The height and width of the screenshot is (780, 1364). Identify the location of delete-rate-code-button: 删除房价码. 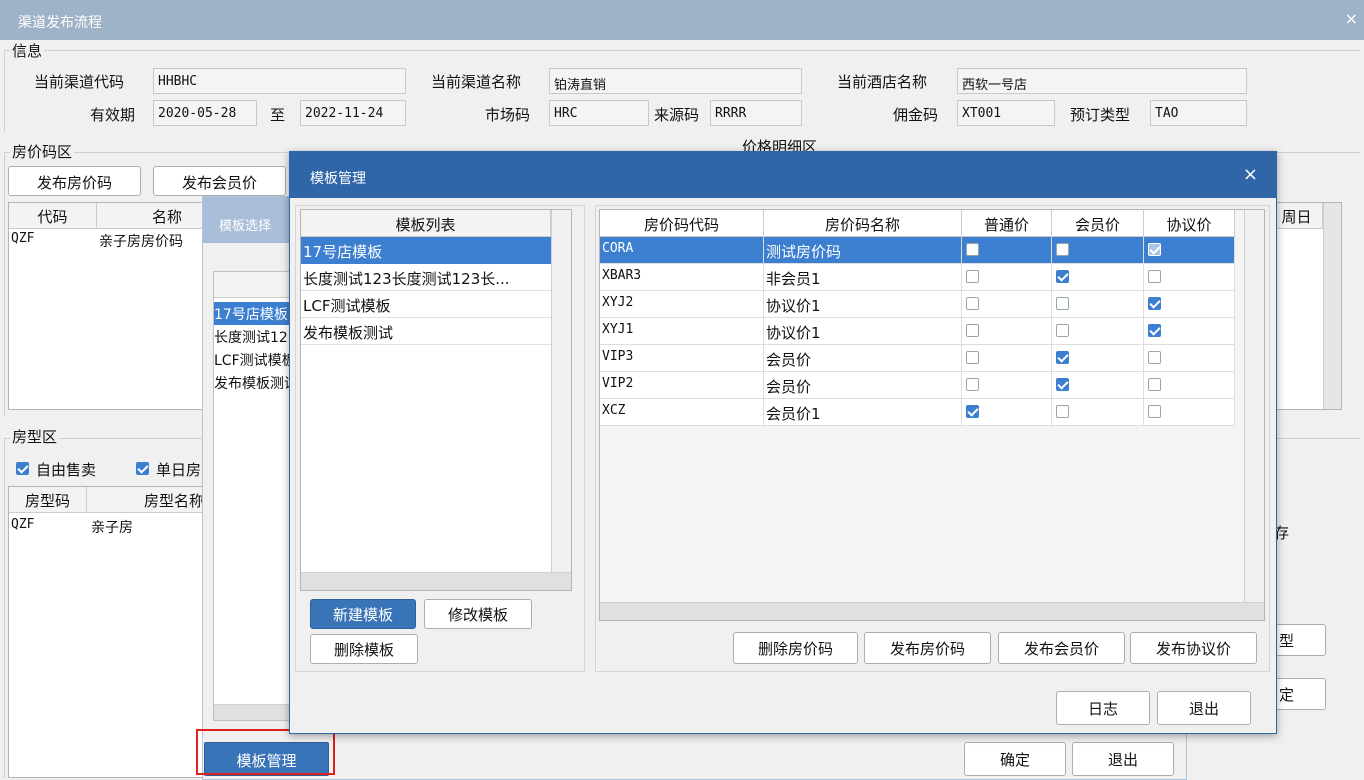
(795, 648).